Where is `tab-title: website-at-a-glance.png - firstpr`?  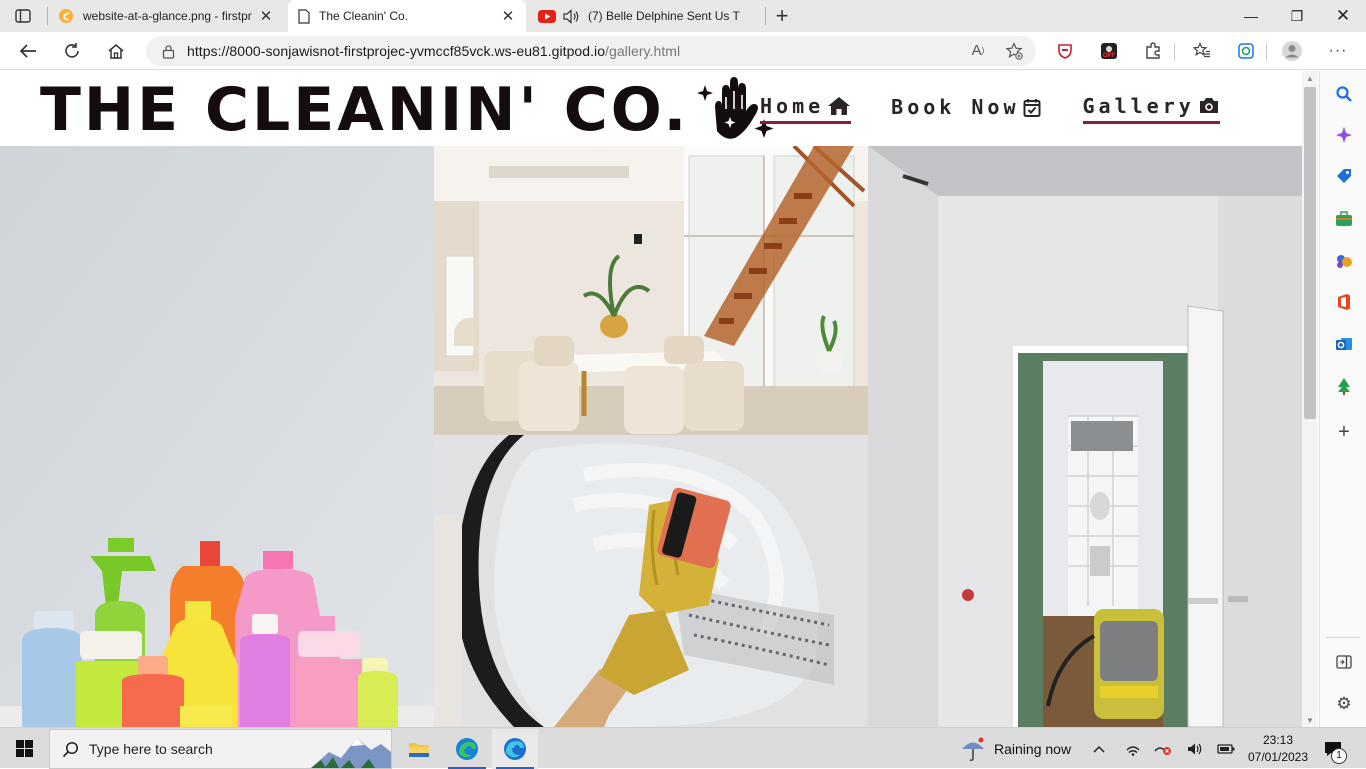
tab-title: website-at-a-glance.png - firstpr is located at coordinates (167, 16).